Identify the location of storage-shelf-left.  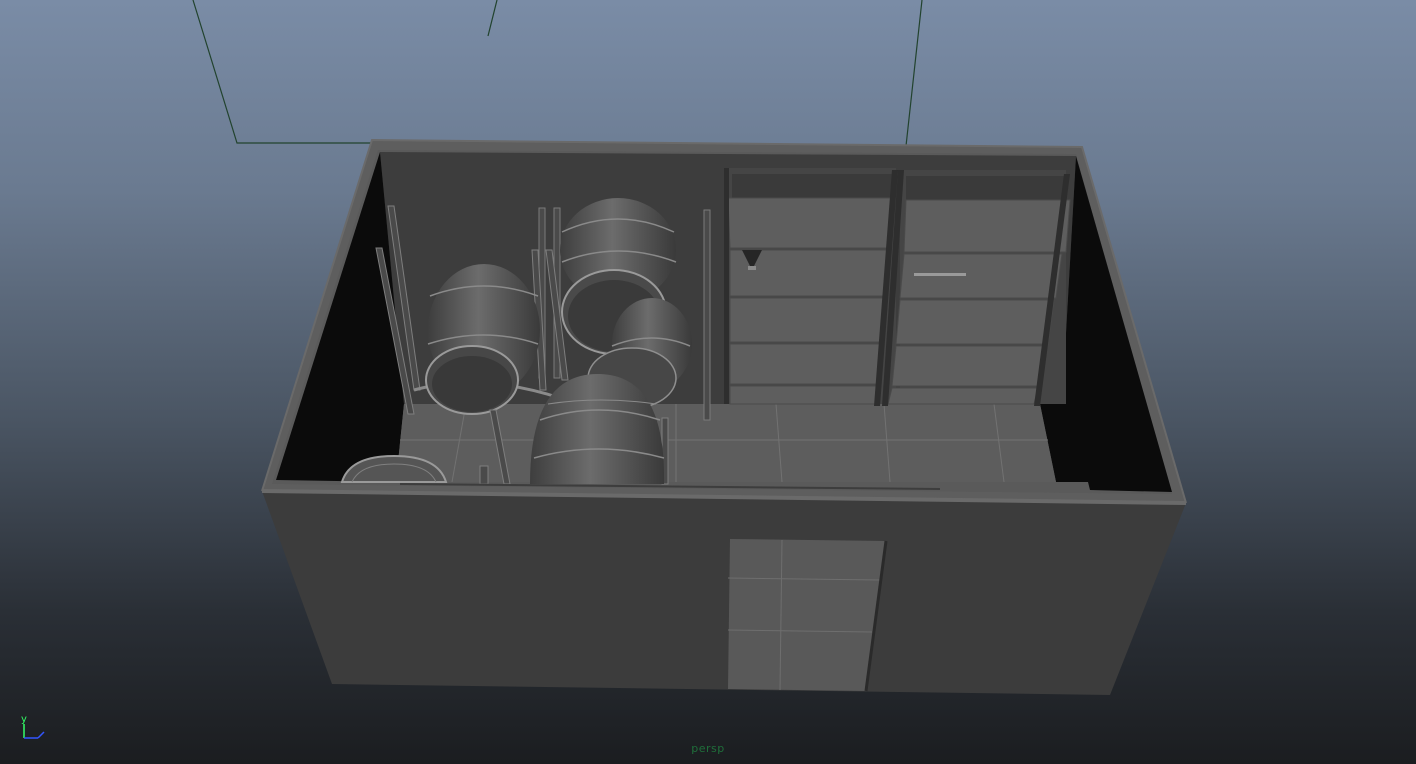
(811, 287).